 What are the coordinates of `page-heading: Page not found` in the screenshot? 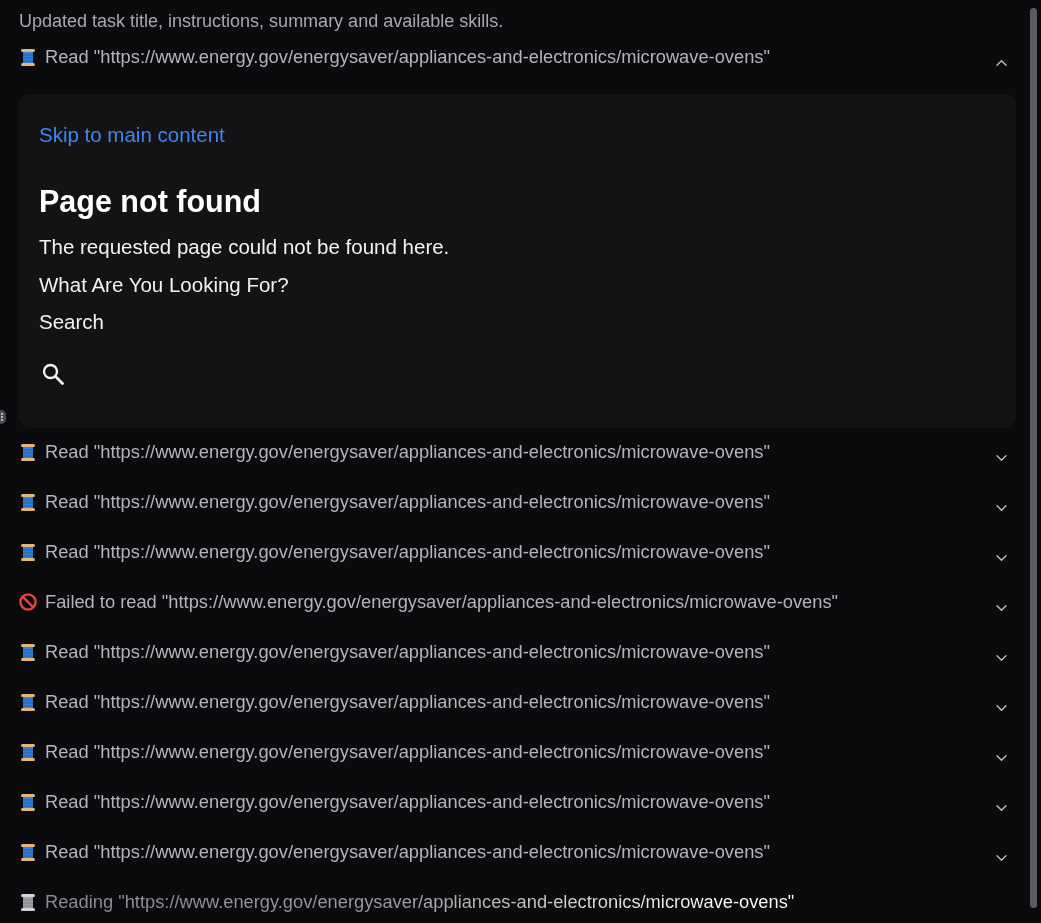 It's located at (150, 201).